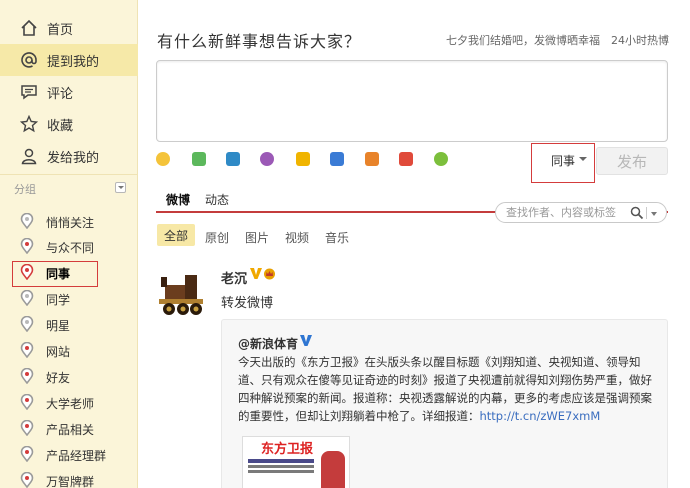  I want to click on repost-author: @新浪体育, so click(268, 343).